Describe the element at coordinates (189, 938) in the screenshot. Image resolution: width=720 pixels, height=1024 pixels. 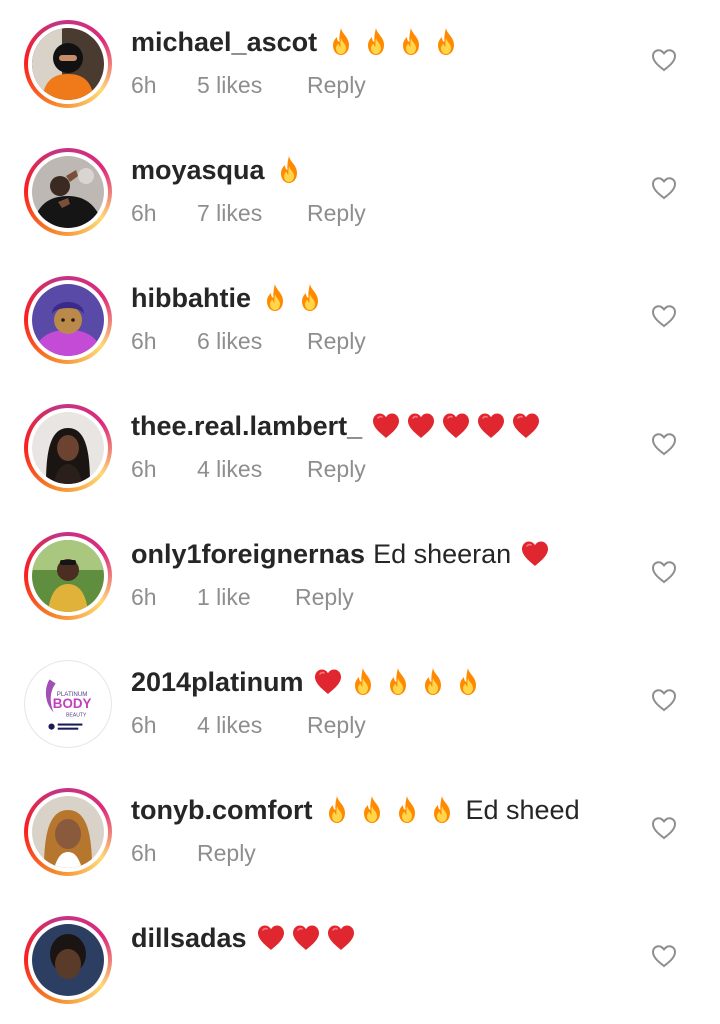
I see `username-link: dillsadas` at that location.